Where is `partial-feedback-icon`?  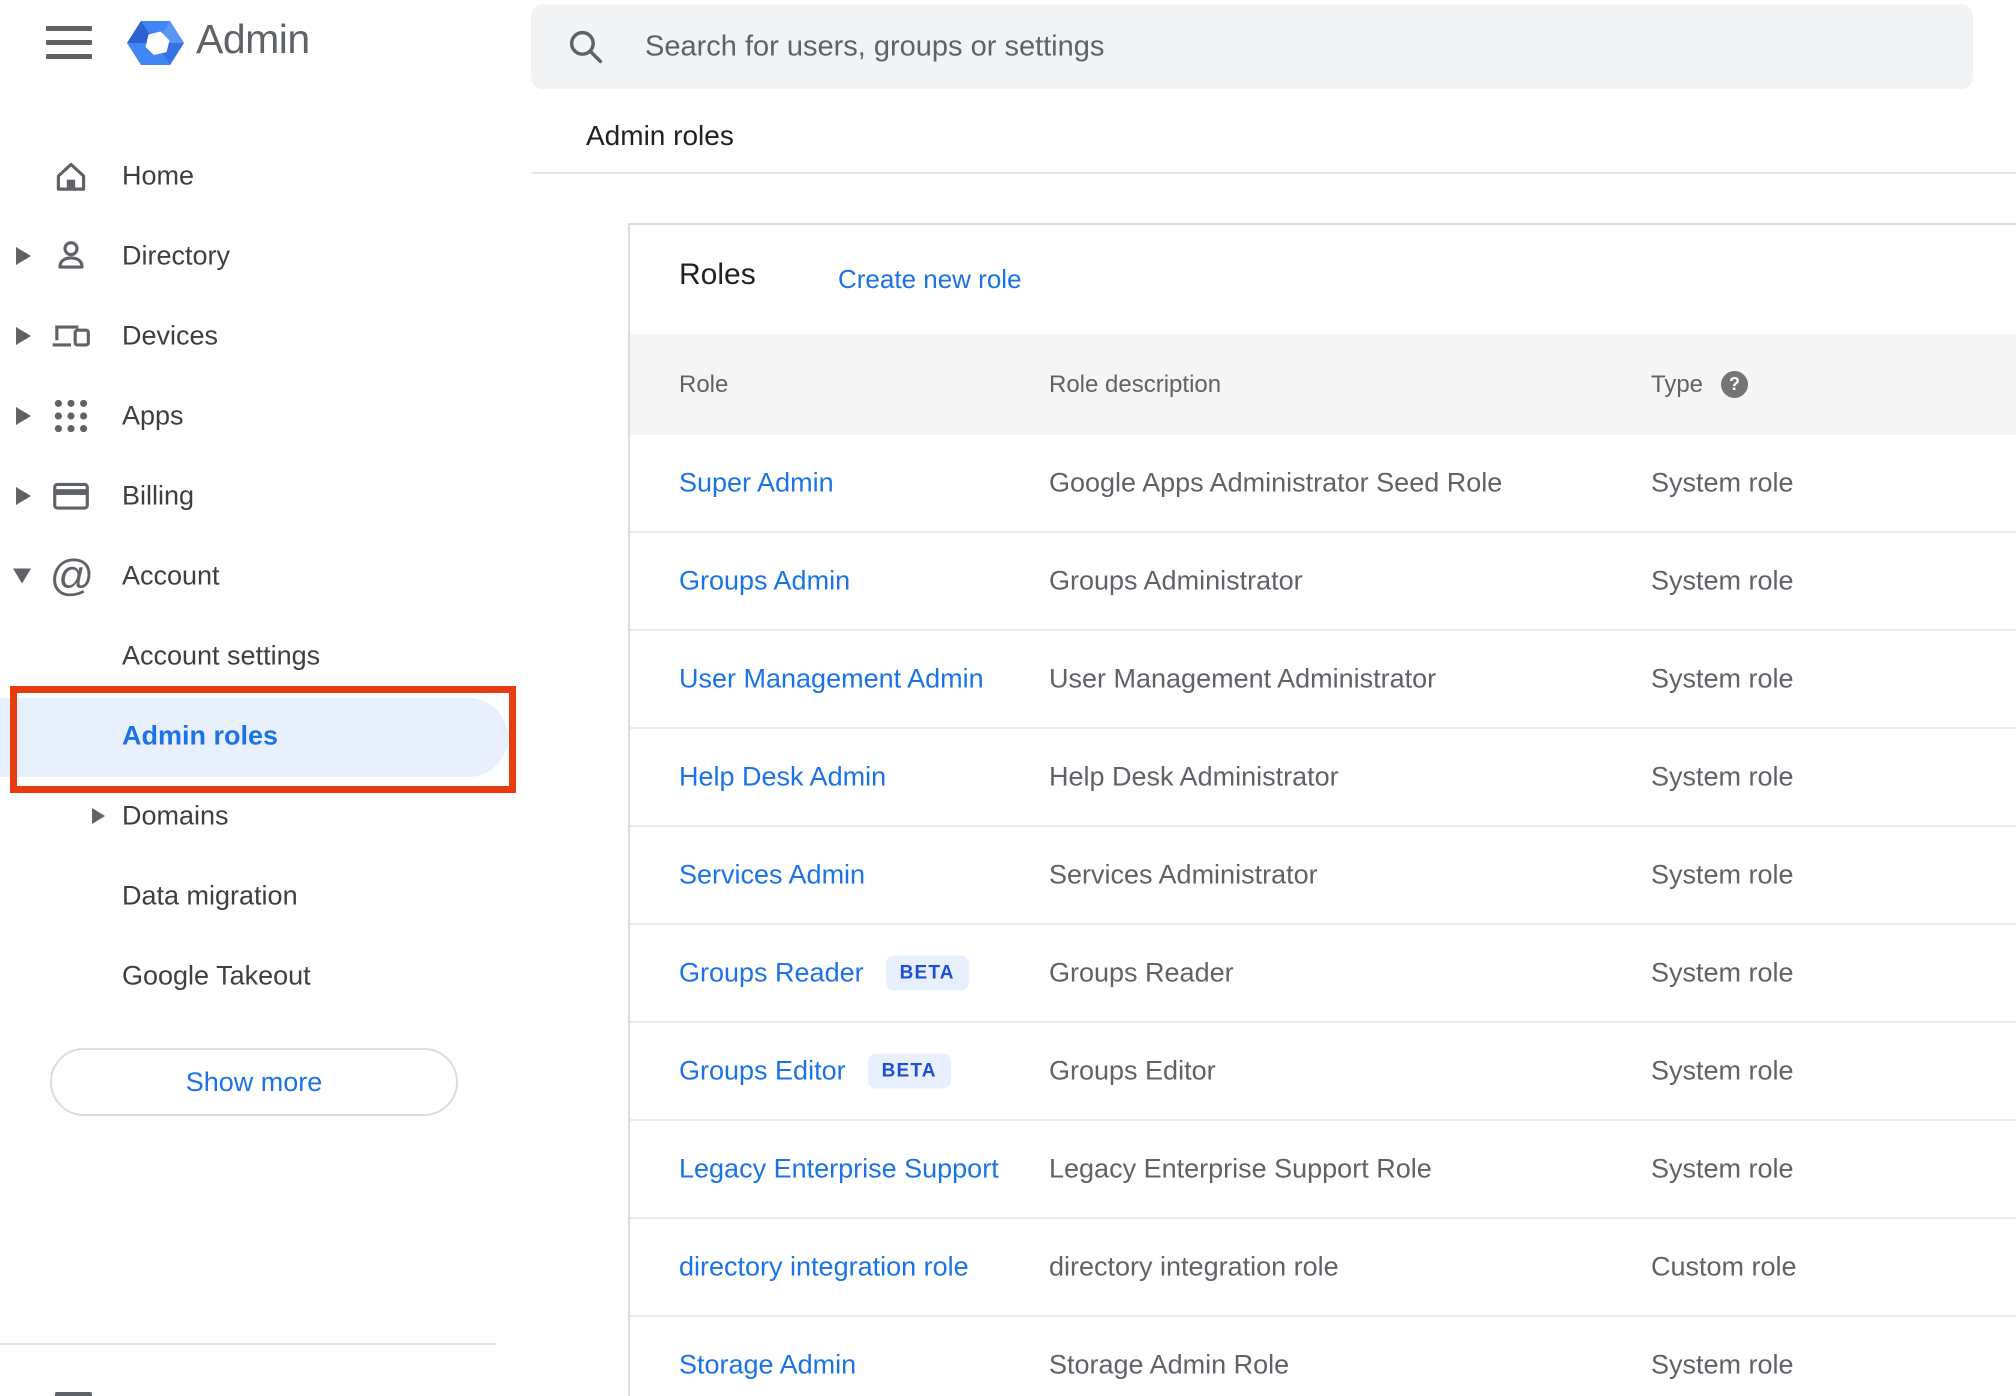 partial-feedback-icon is located at coordinates (73, 1394).